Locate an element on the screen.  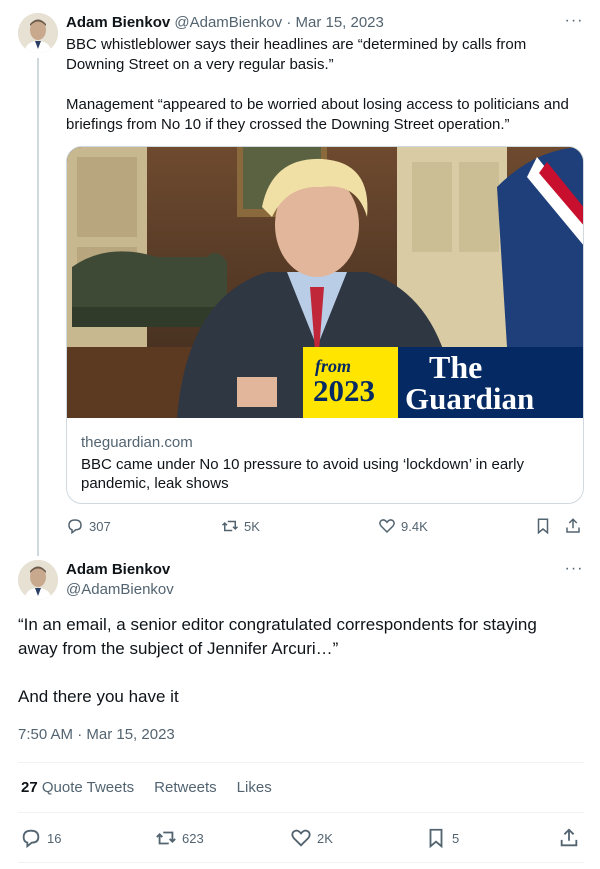
likes-link: Likes is located at coordinates (254, 788).